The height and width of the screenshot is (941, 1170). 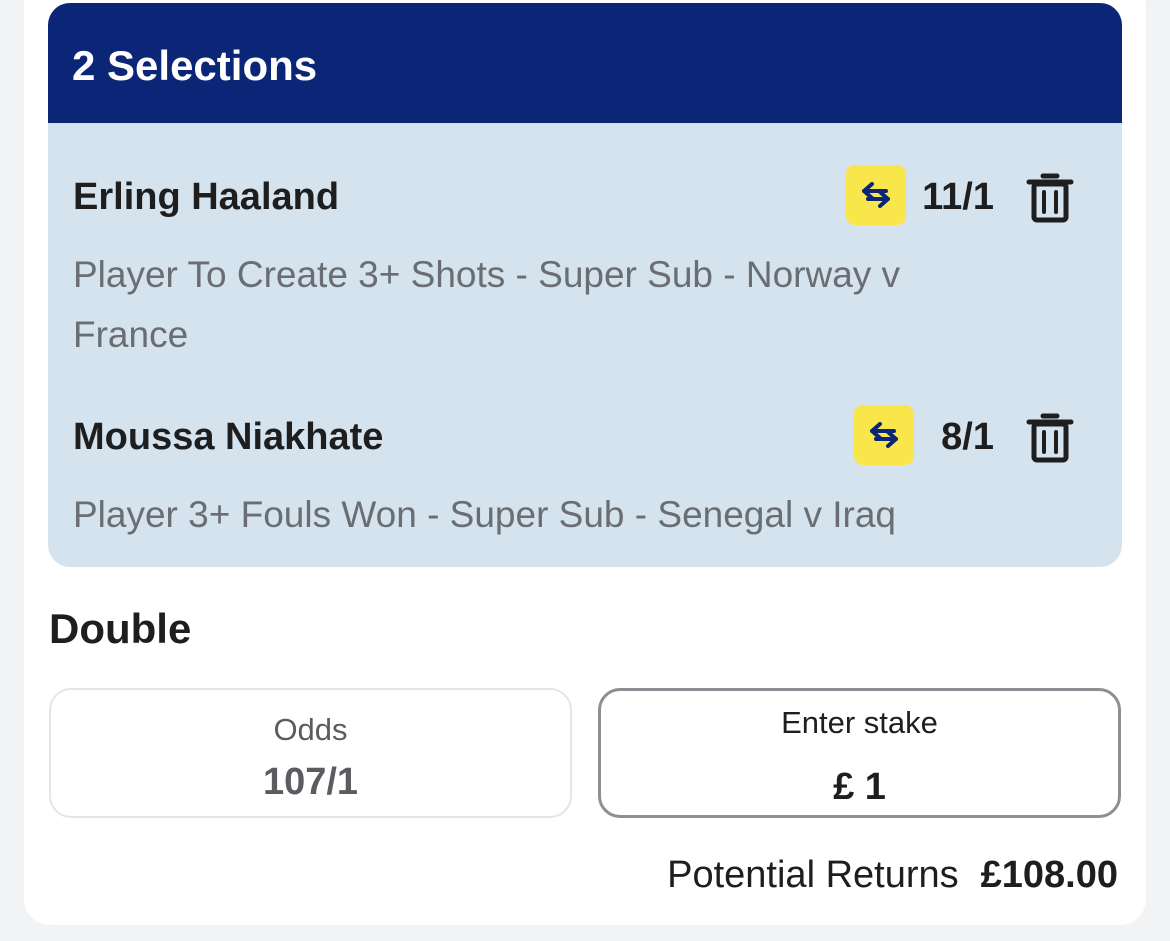 What do you see at coordinates (859, 722) in the screenshot?
I see `stake-label: Enter stake` at bounding box center [859, 722].